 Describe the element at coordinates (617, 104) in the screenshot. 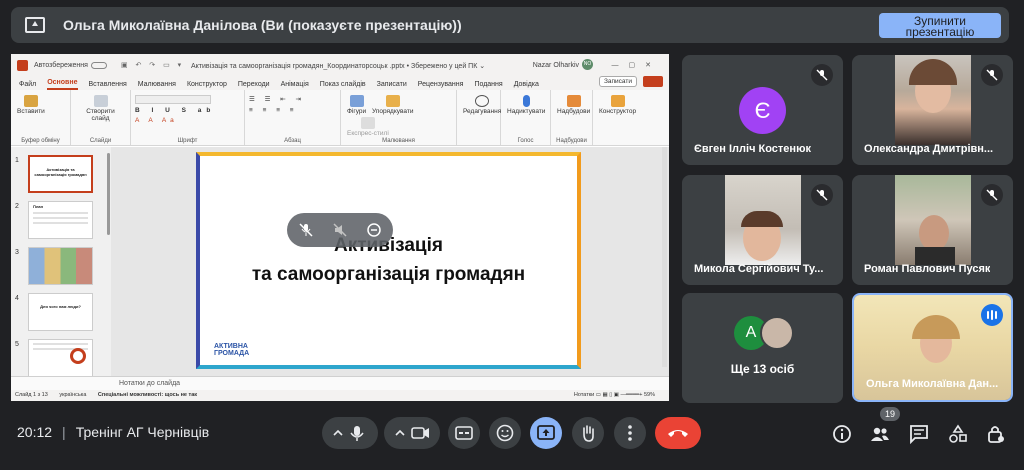

I see `designer-button: Конструктор` at that location.